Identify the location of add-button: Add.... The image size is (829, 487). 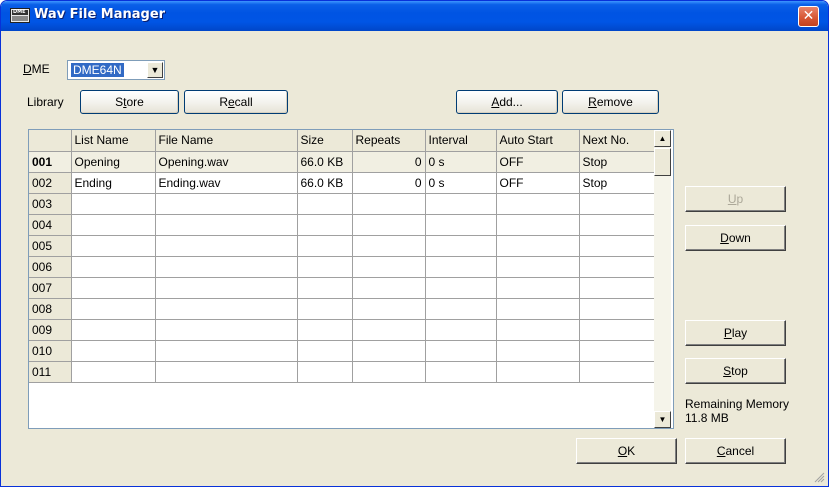
(507, 102).